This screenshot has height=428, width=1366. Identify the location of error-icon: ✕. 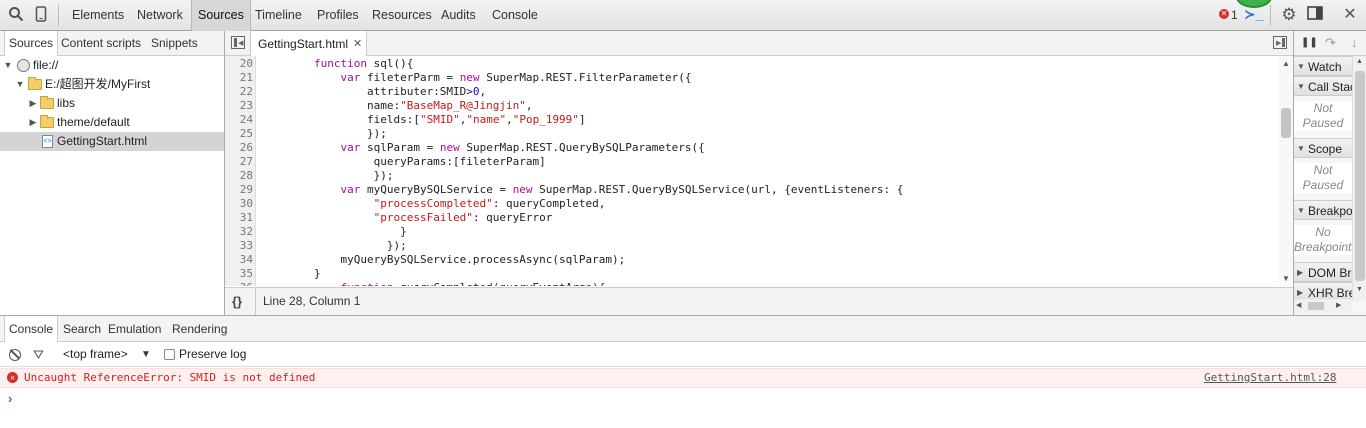
(1224, 14).